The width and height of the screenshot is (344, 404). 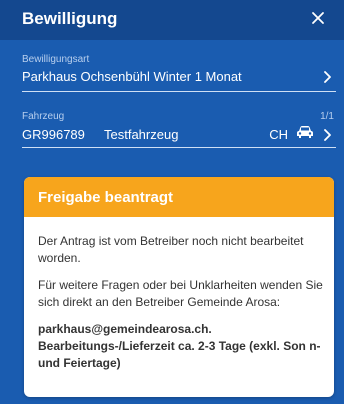 What do you see at coordinates (132, 76) in the screenshot?
I see `permit-type-value: Parkhaus Ochsenbühl Winter 1 Monat` at bounding box center [132, 76].